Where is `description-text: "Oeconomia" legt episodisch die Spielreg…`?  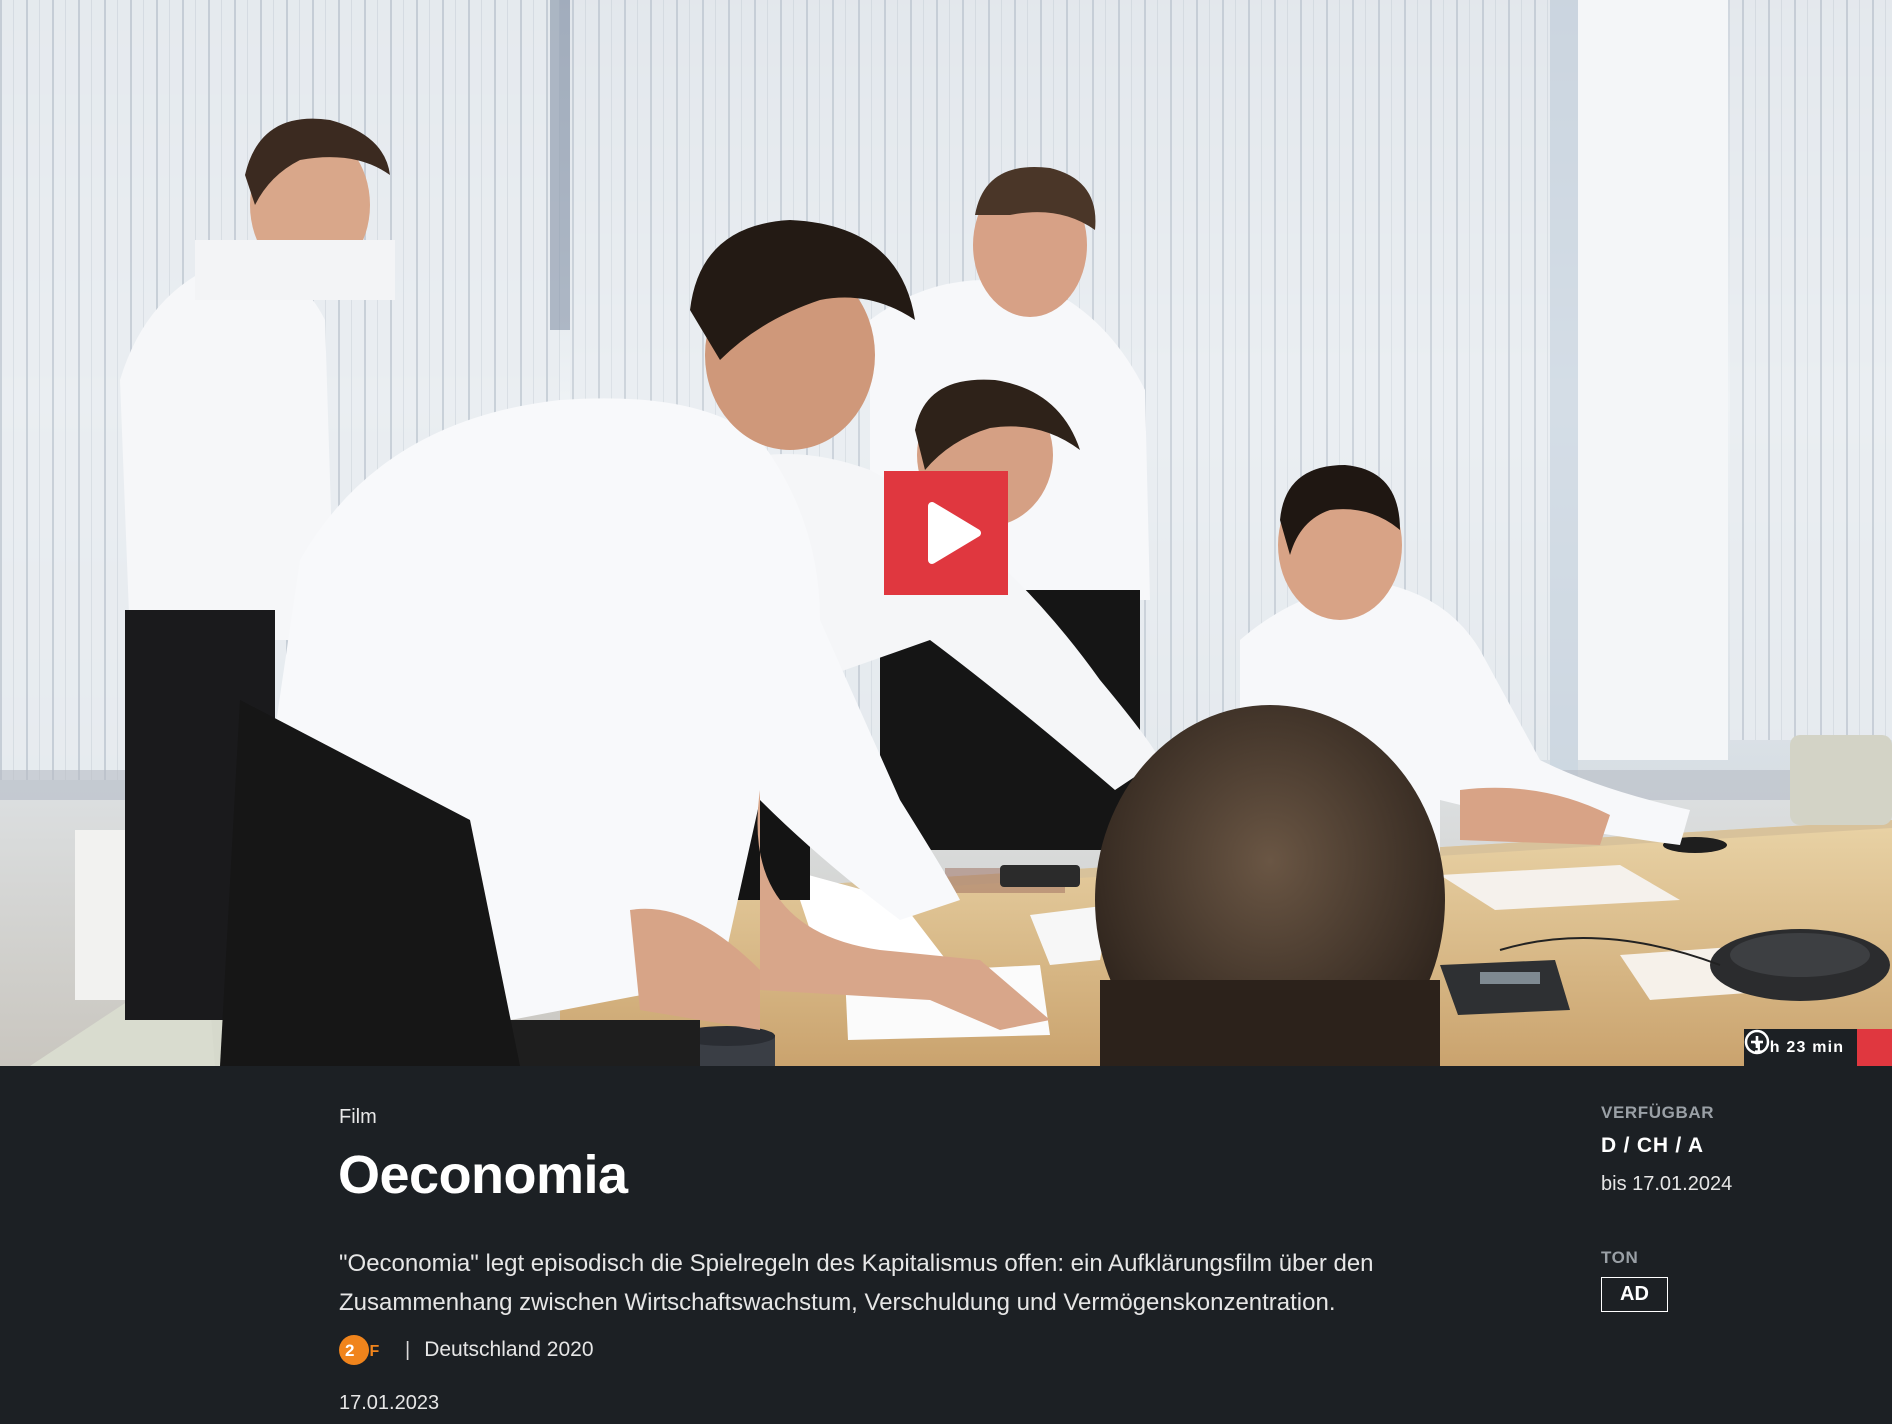 description-text: "Oeconomia" legt episodisch die Spielreg… is located at coordinates (856, 1283).